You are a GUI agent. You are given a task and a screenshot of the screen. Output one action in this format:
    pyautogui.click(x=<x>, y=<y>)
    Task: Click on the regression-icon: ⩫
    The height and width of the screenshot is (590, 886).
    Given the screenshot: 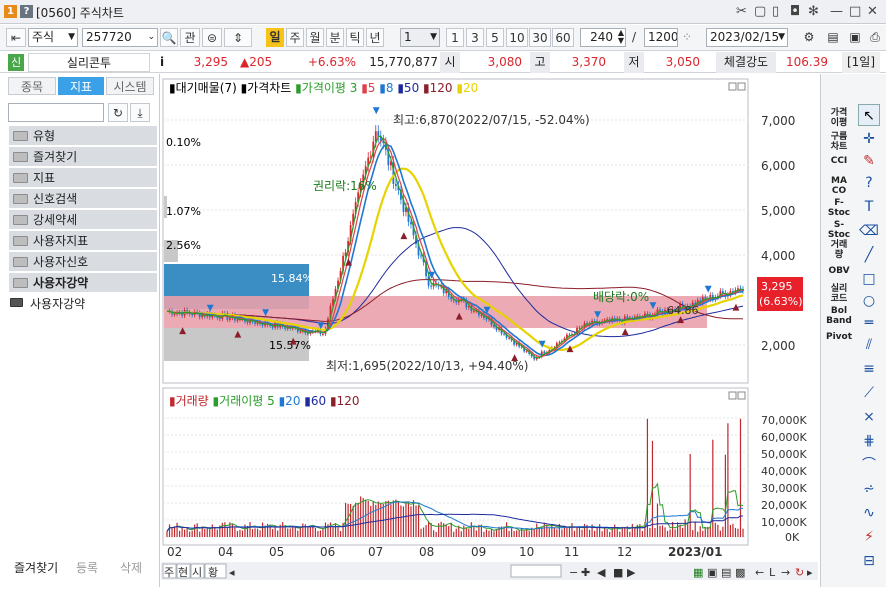 What is the action you would take?
    pyautogui.click(x=869, y=489)
    